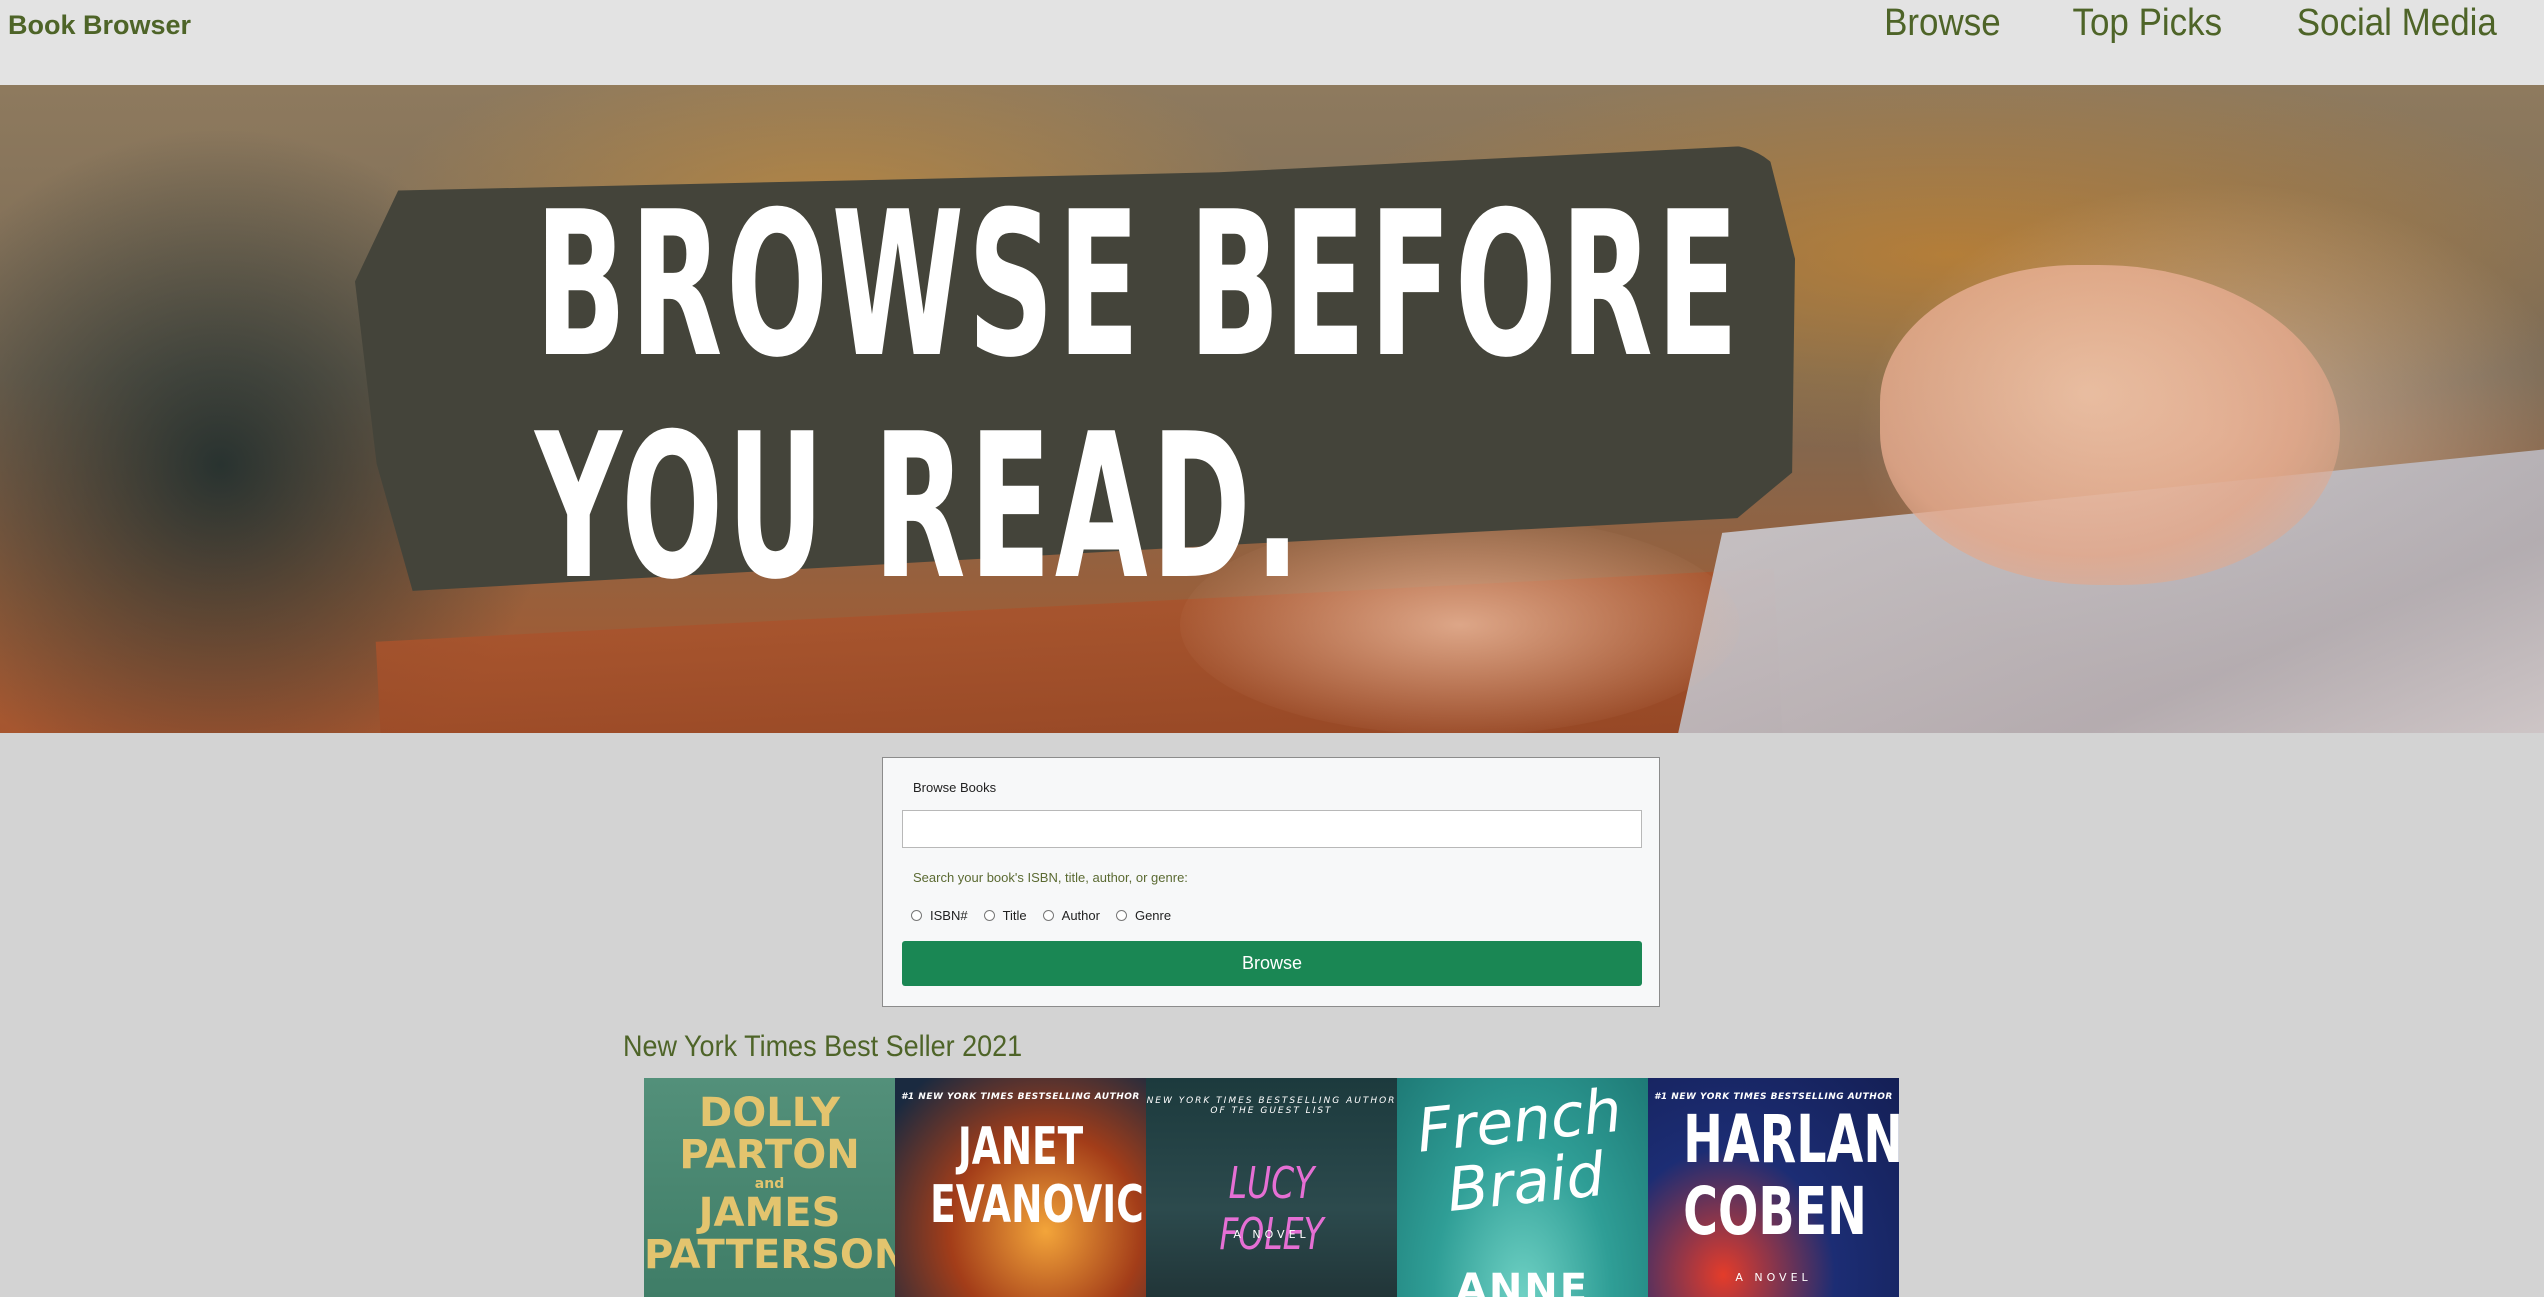 This screenshot has height=1297, width=2544. What do you see at coordinates (769, 1255) in the screenshot?
I see `cover-text: PATTERSON` at bounding box center [769, 1255].